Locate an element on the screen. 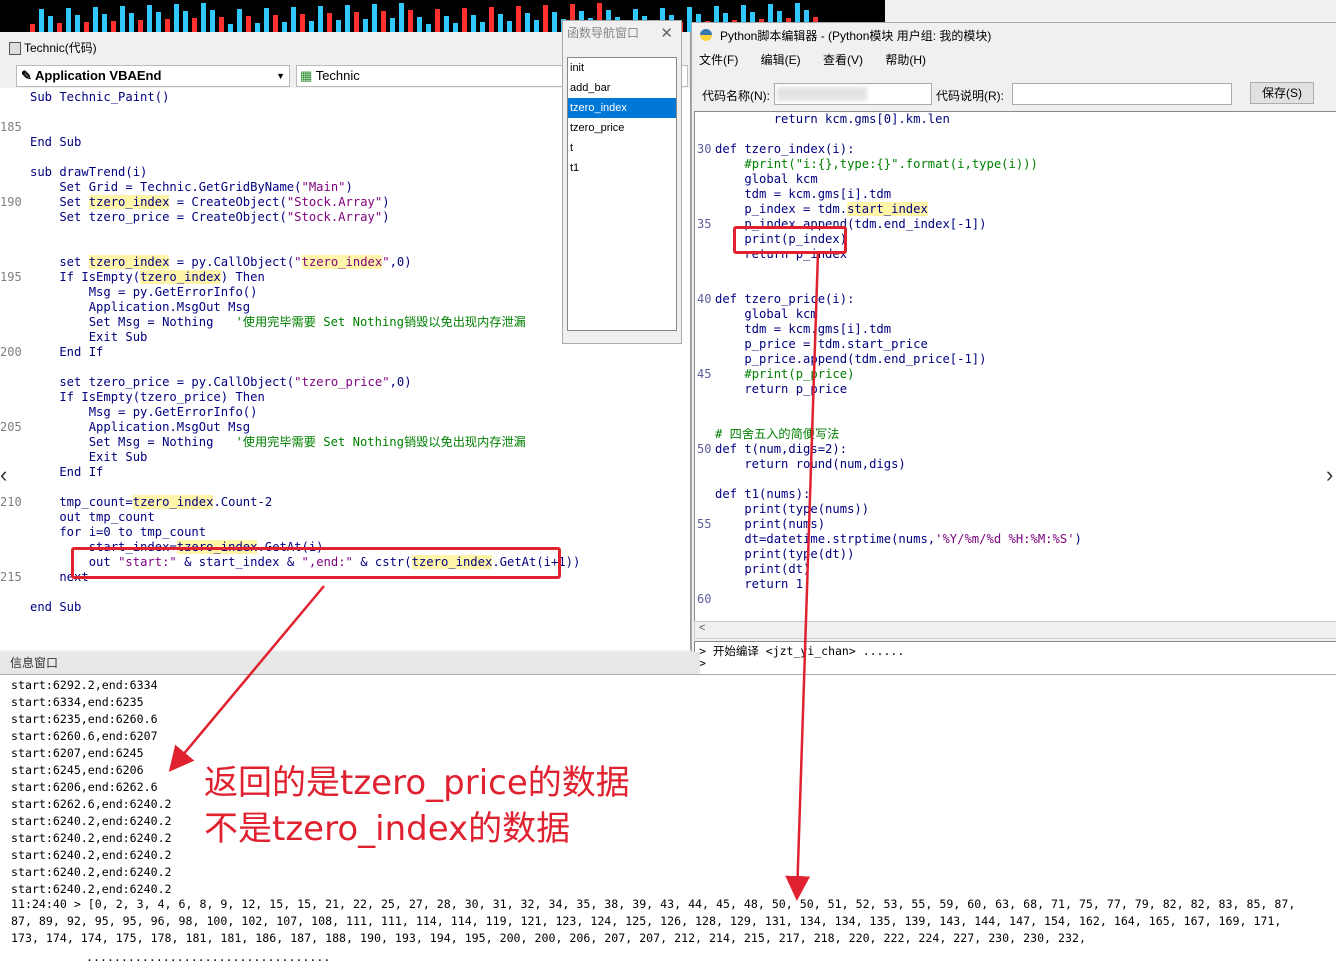  annotation-line1: 返回的是tzero_price的数据 is located at coordinates (417, 783).